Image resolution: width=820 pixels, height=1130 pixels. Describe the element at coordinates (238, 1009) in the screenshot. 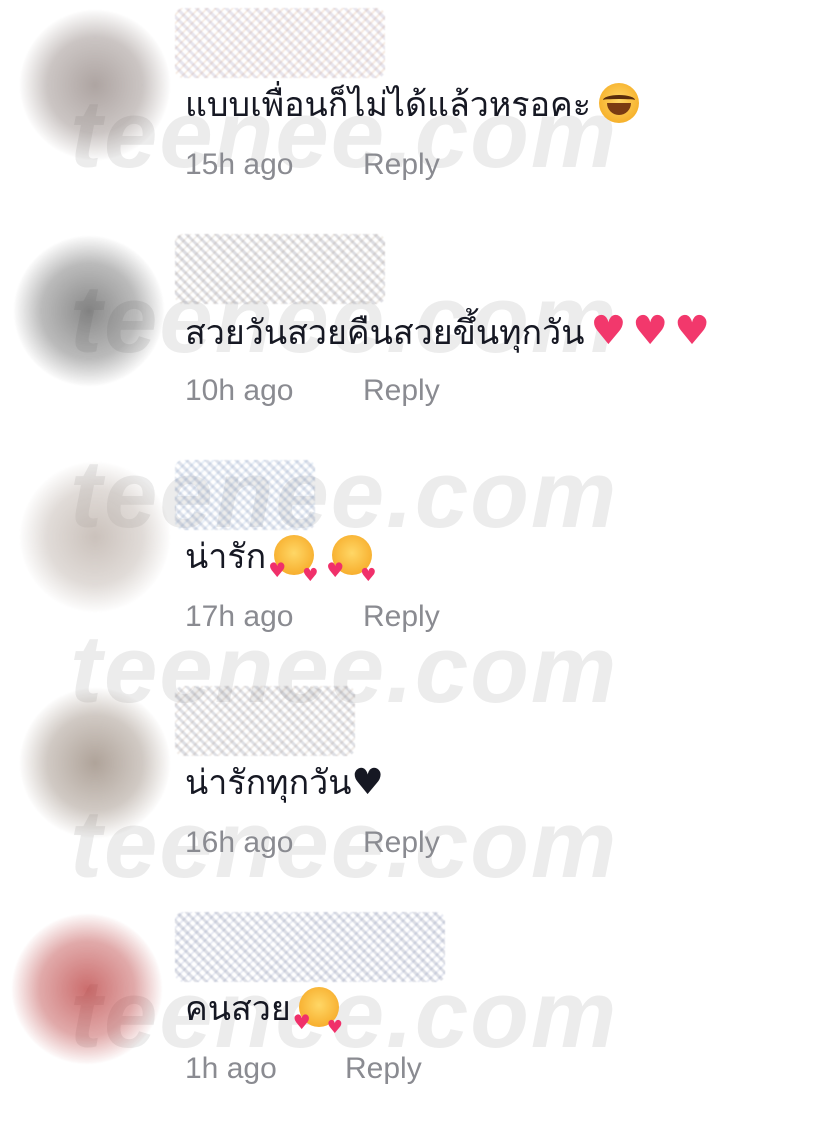

I see `comment-text: คนสวย` at that location.